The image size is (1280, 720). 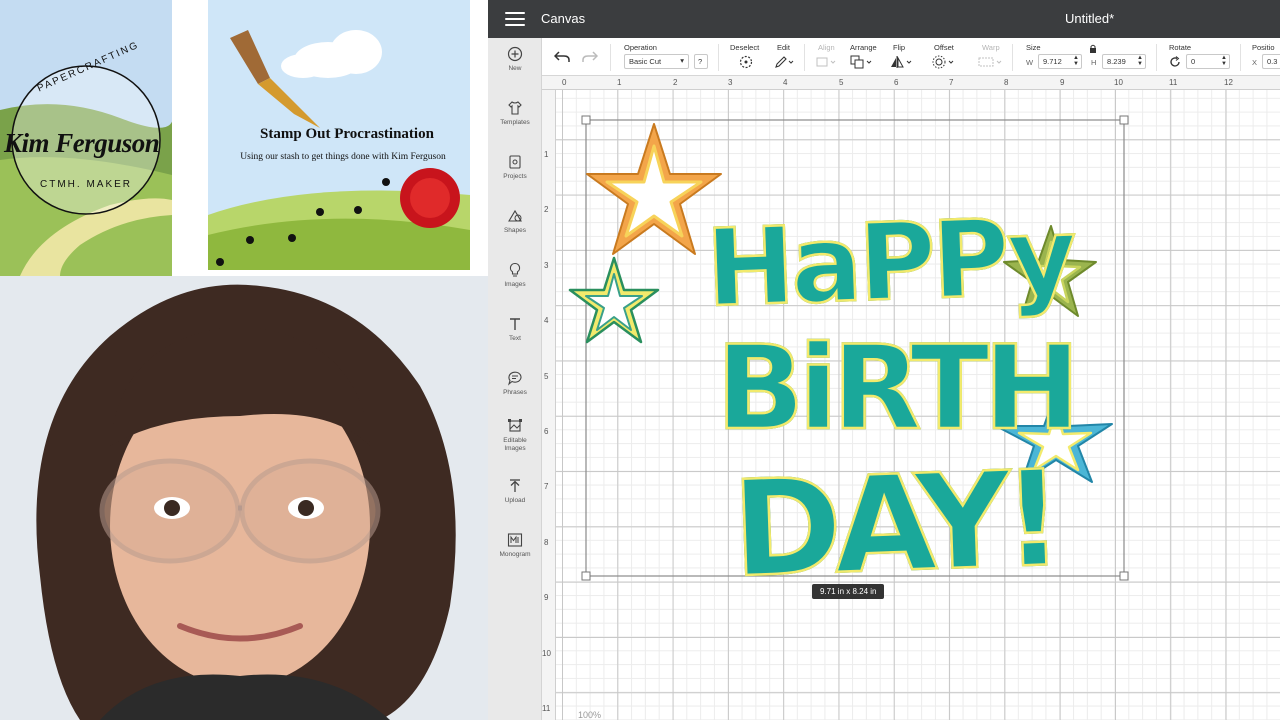 I want to click on sidebar-item-label: Text, so click(x=515, y=338).